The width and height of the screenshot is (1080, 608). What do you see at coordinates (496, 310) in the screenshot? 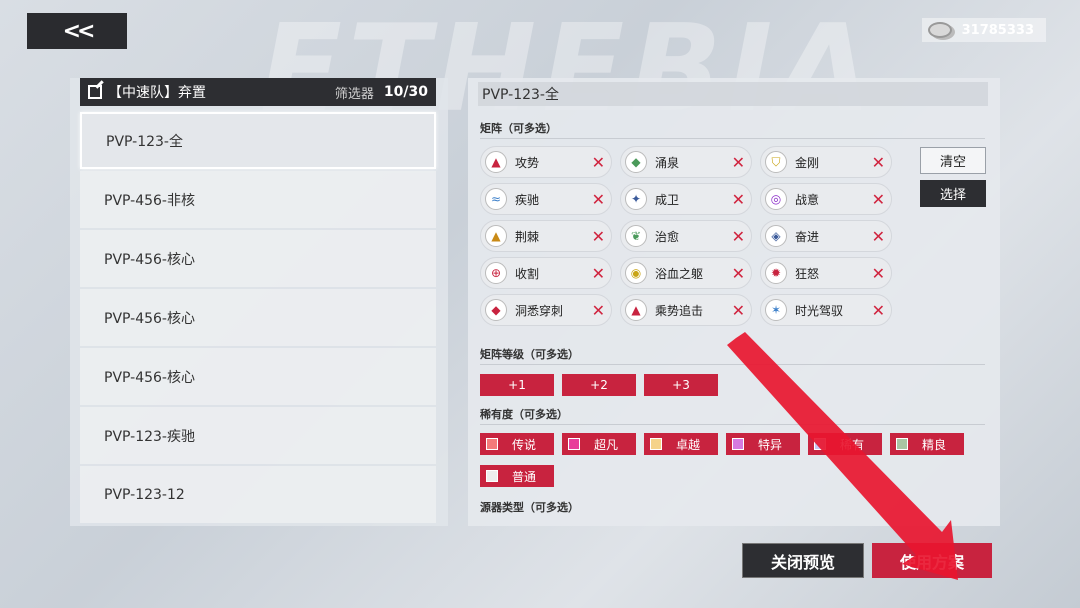
I see `pierce-icon: ◆` at bounding box center [496, 310].